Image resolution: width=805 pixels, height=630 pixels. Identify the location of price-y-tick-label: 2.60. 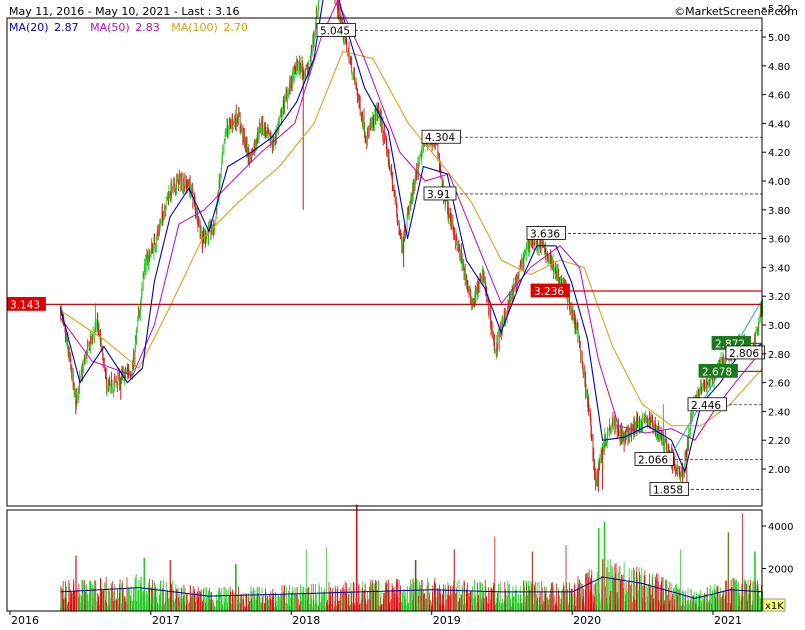
(779, 384).